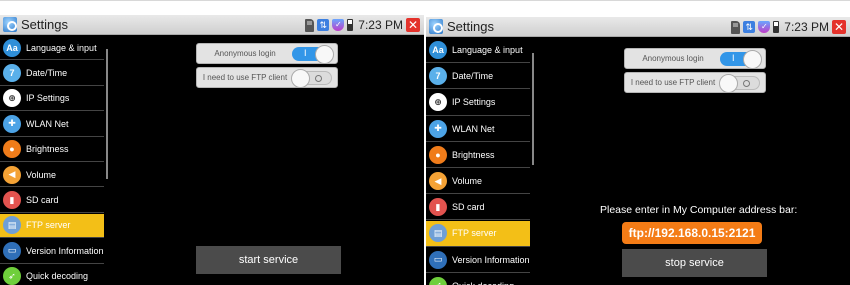 This screenshot has height=285, width=850. I want to click on top-divider, so click(425, 0).